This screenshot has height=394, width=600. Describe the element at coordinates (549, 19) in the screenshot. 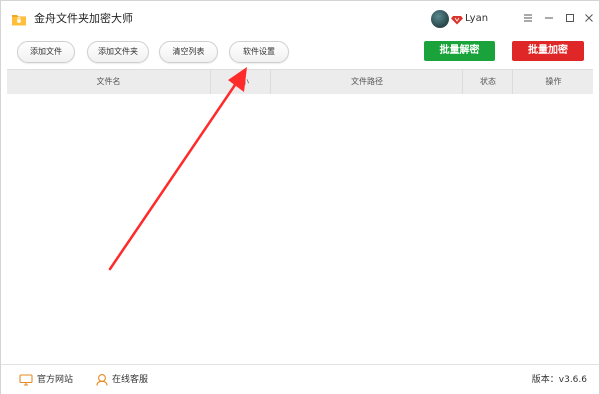

I see `minimize-icon` at that location.